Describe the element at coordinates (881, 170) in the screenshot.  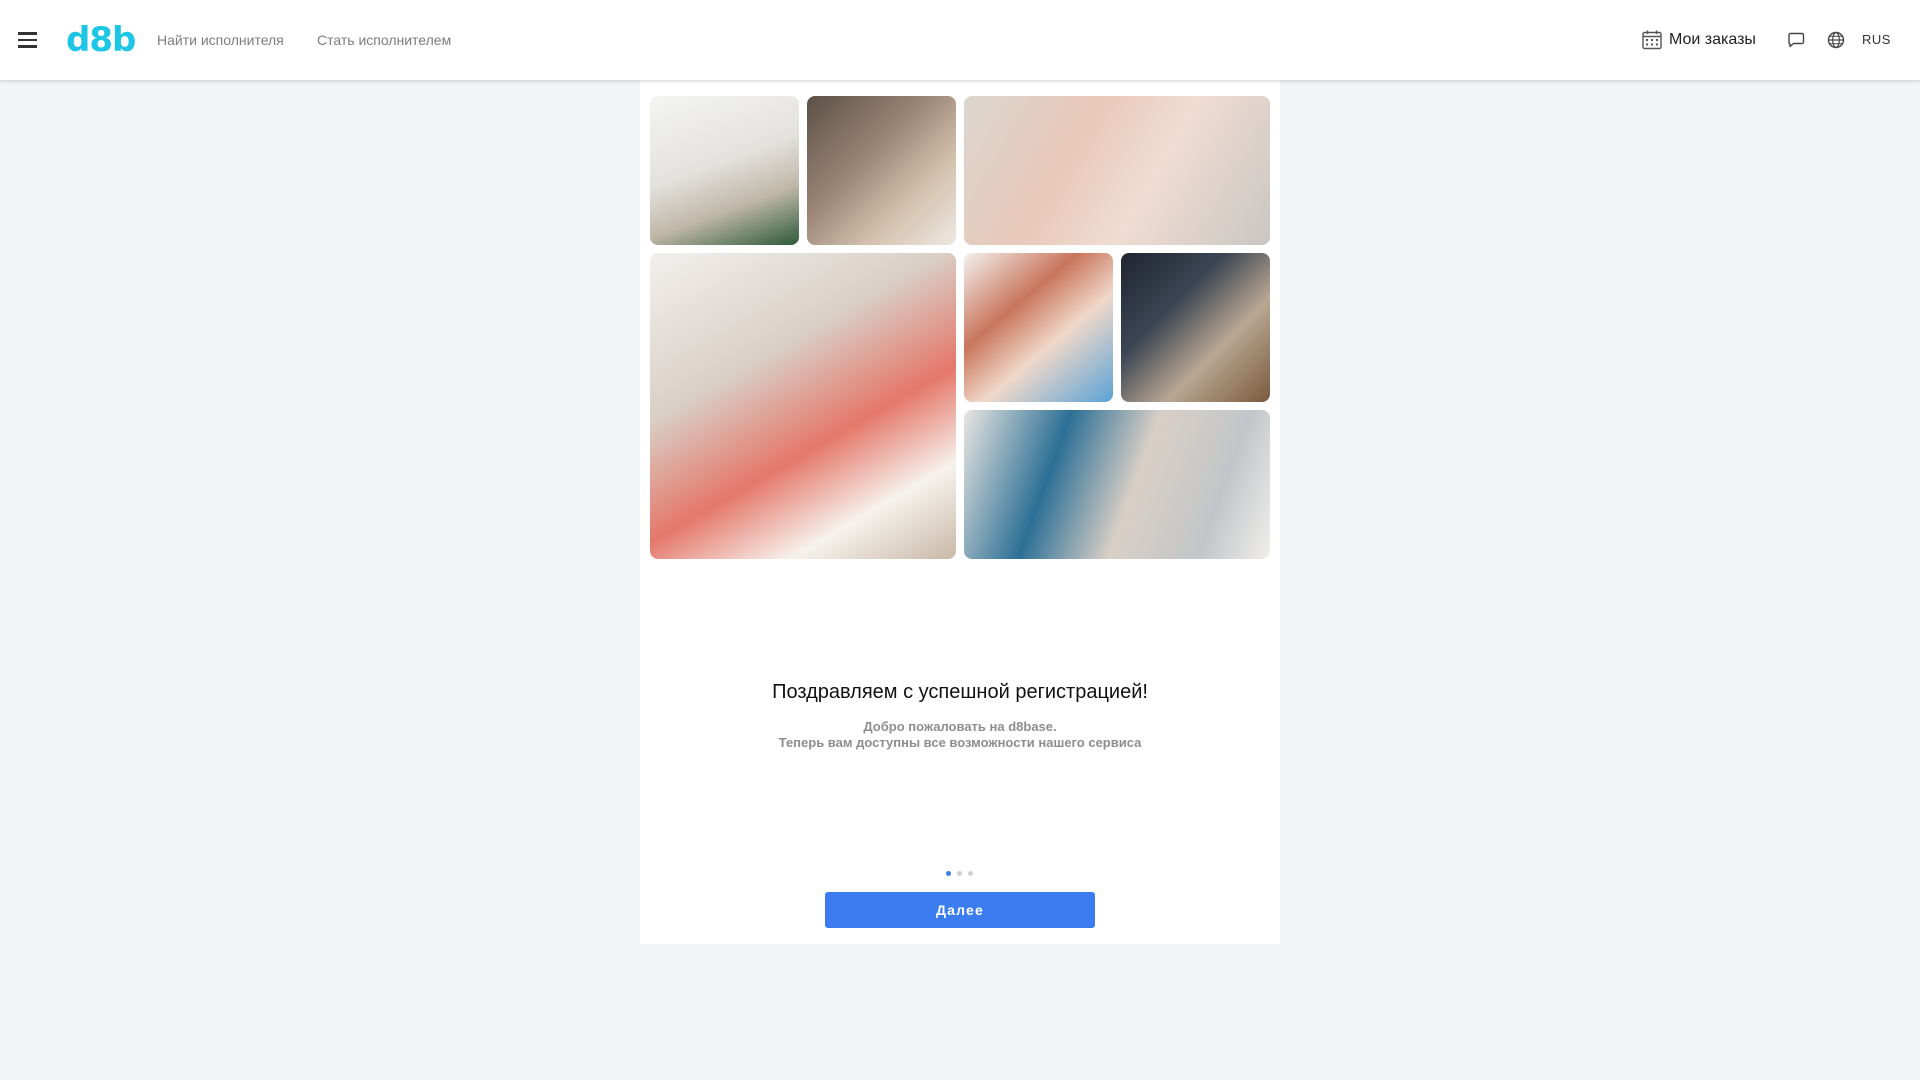
I see `pottery-class-photo` at that location.